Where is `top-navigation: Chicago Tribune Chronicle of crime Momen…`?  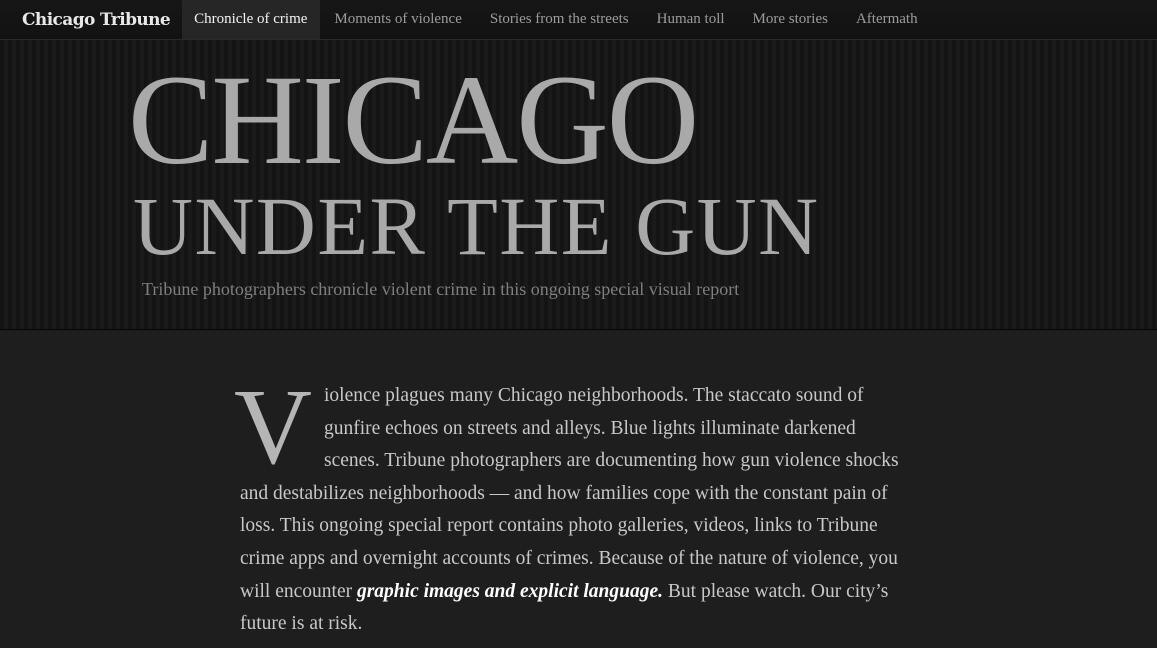 top-navigation: Chicago Tribune Chronicle of crime Momen… is located at coordinates (578, 20).